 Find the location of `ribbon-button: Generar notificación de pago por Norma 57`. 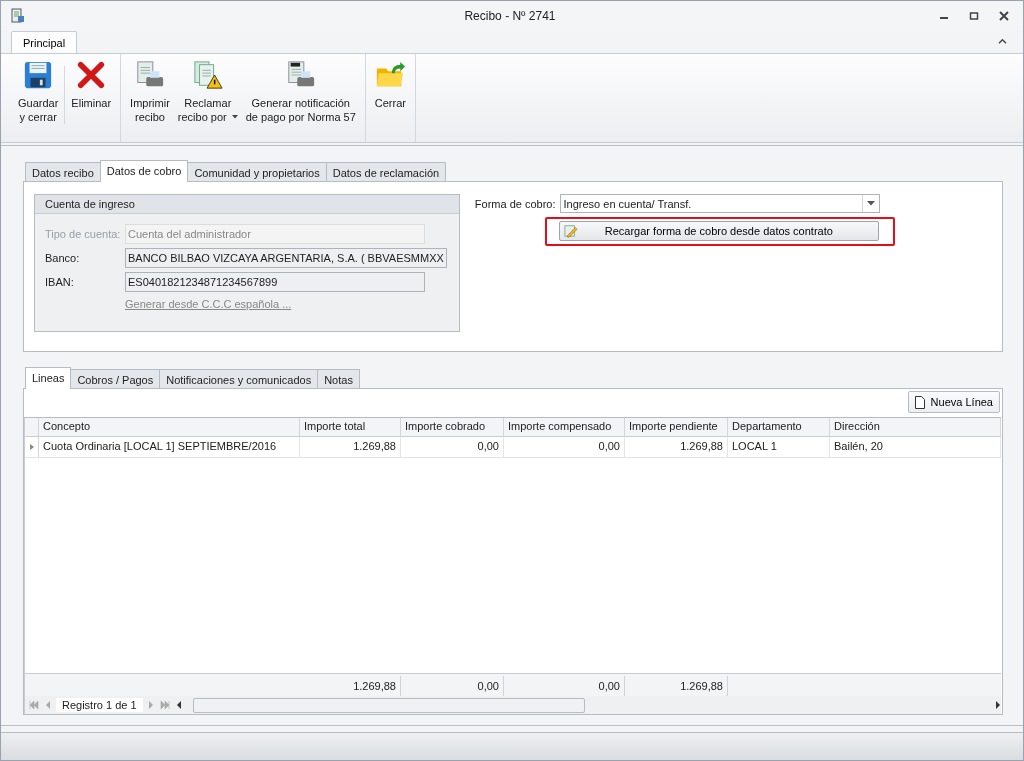

ribbon-button: Generar notificación de pago por Norma 57 is located at coordinates (300, 98).